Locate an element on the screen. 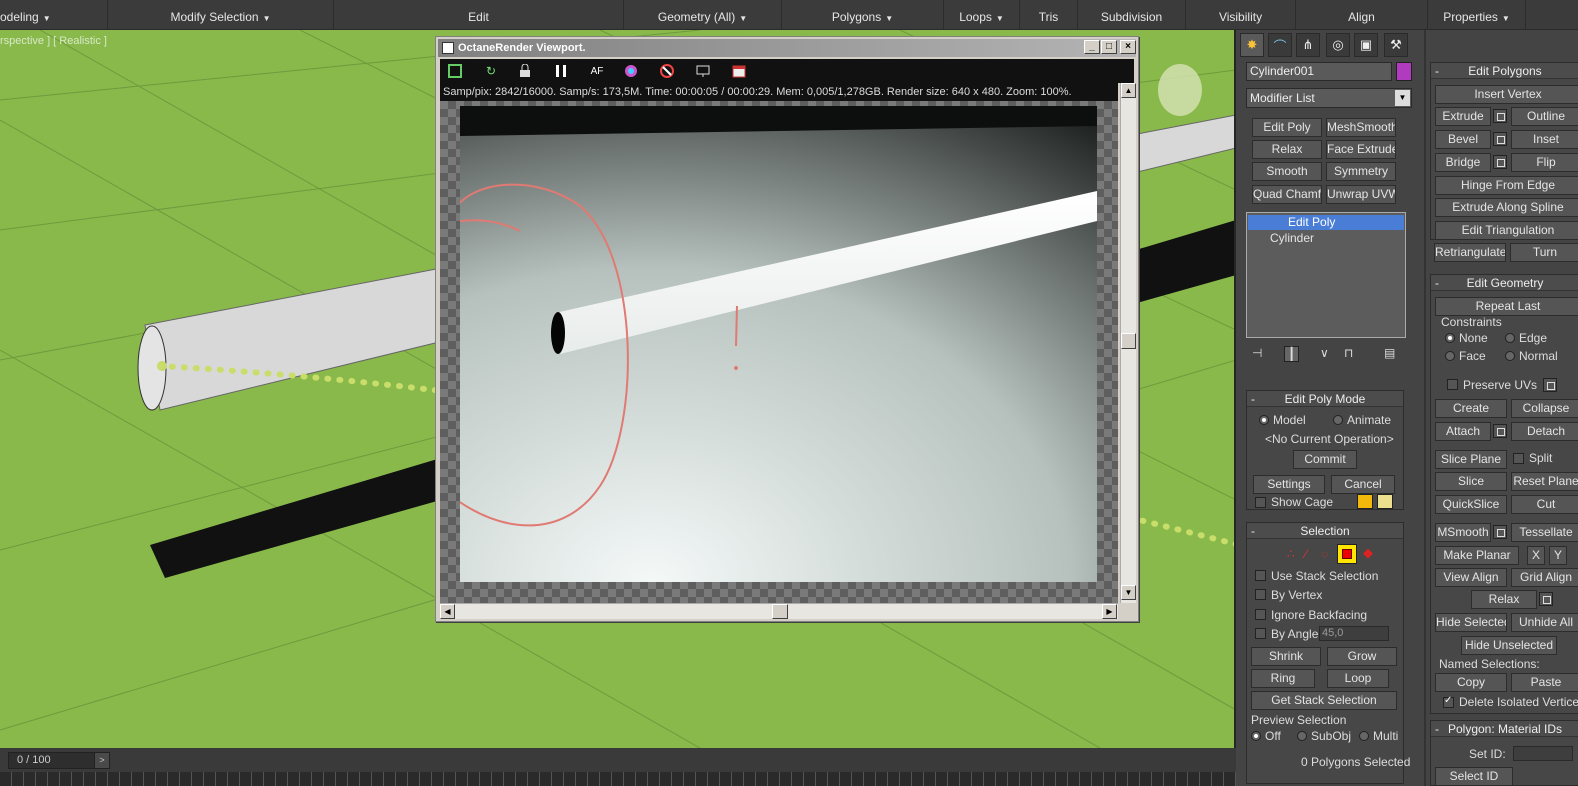  lock-icon is located at coordinates (525, 71).